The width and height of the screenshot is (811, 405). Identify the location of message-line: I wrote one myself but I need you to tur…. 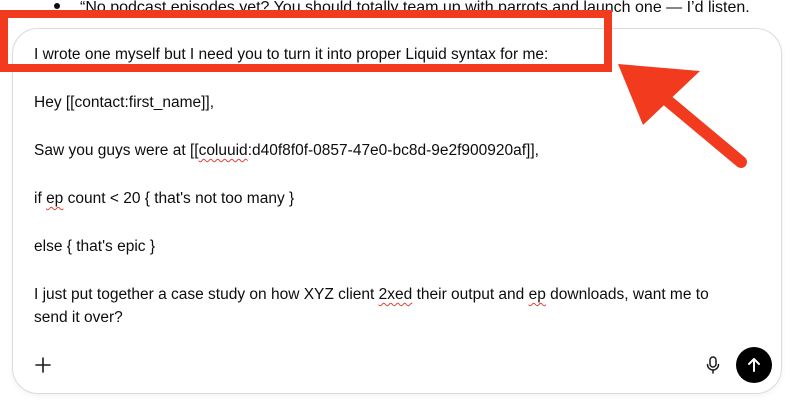
(399, 54).